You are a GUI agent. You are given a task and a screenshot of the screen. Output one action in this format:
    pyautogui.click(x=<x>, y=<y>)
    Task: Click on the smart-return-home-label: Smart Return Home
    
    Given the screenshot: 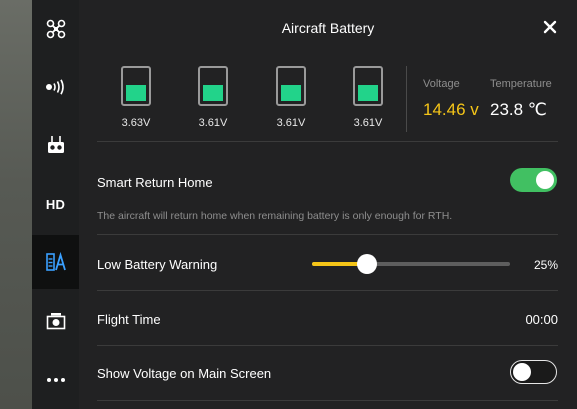 What is the action you would take?
    pyautogui.click(x=155, y=182)
    